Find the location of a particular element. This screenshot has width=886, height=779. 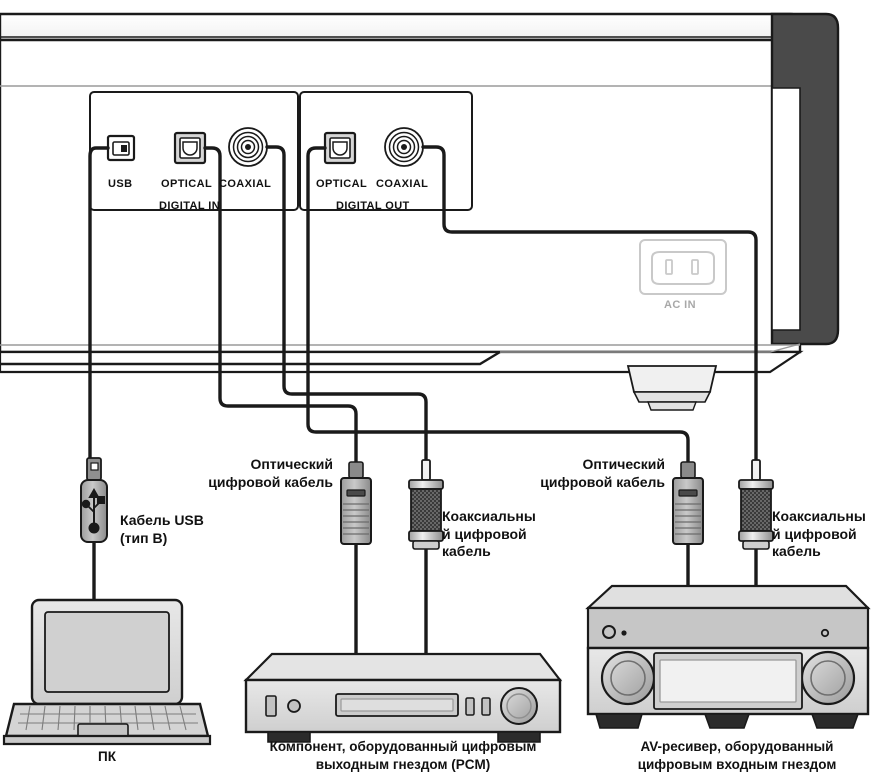

optical-plug-icon-right is located at coordinates (688, 526).